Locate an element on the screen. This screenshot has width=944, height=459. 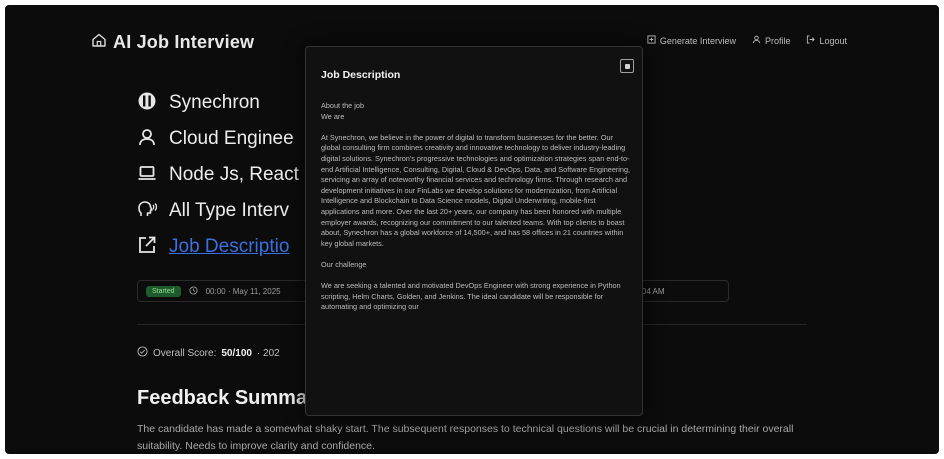
interview-type-row: All Type Interv is located at coordinates (218, 211).